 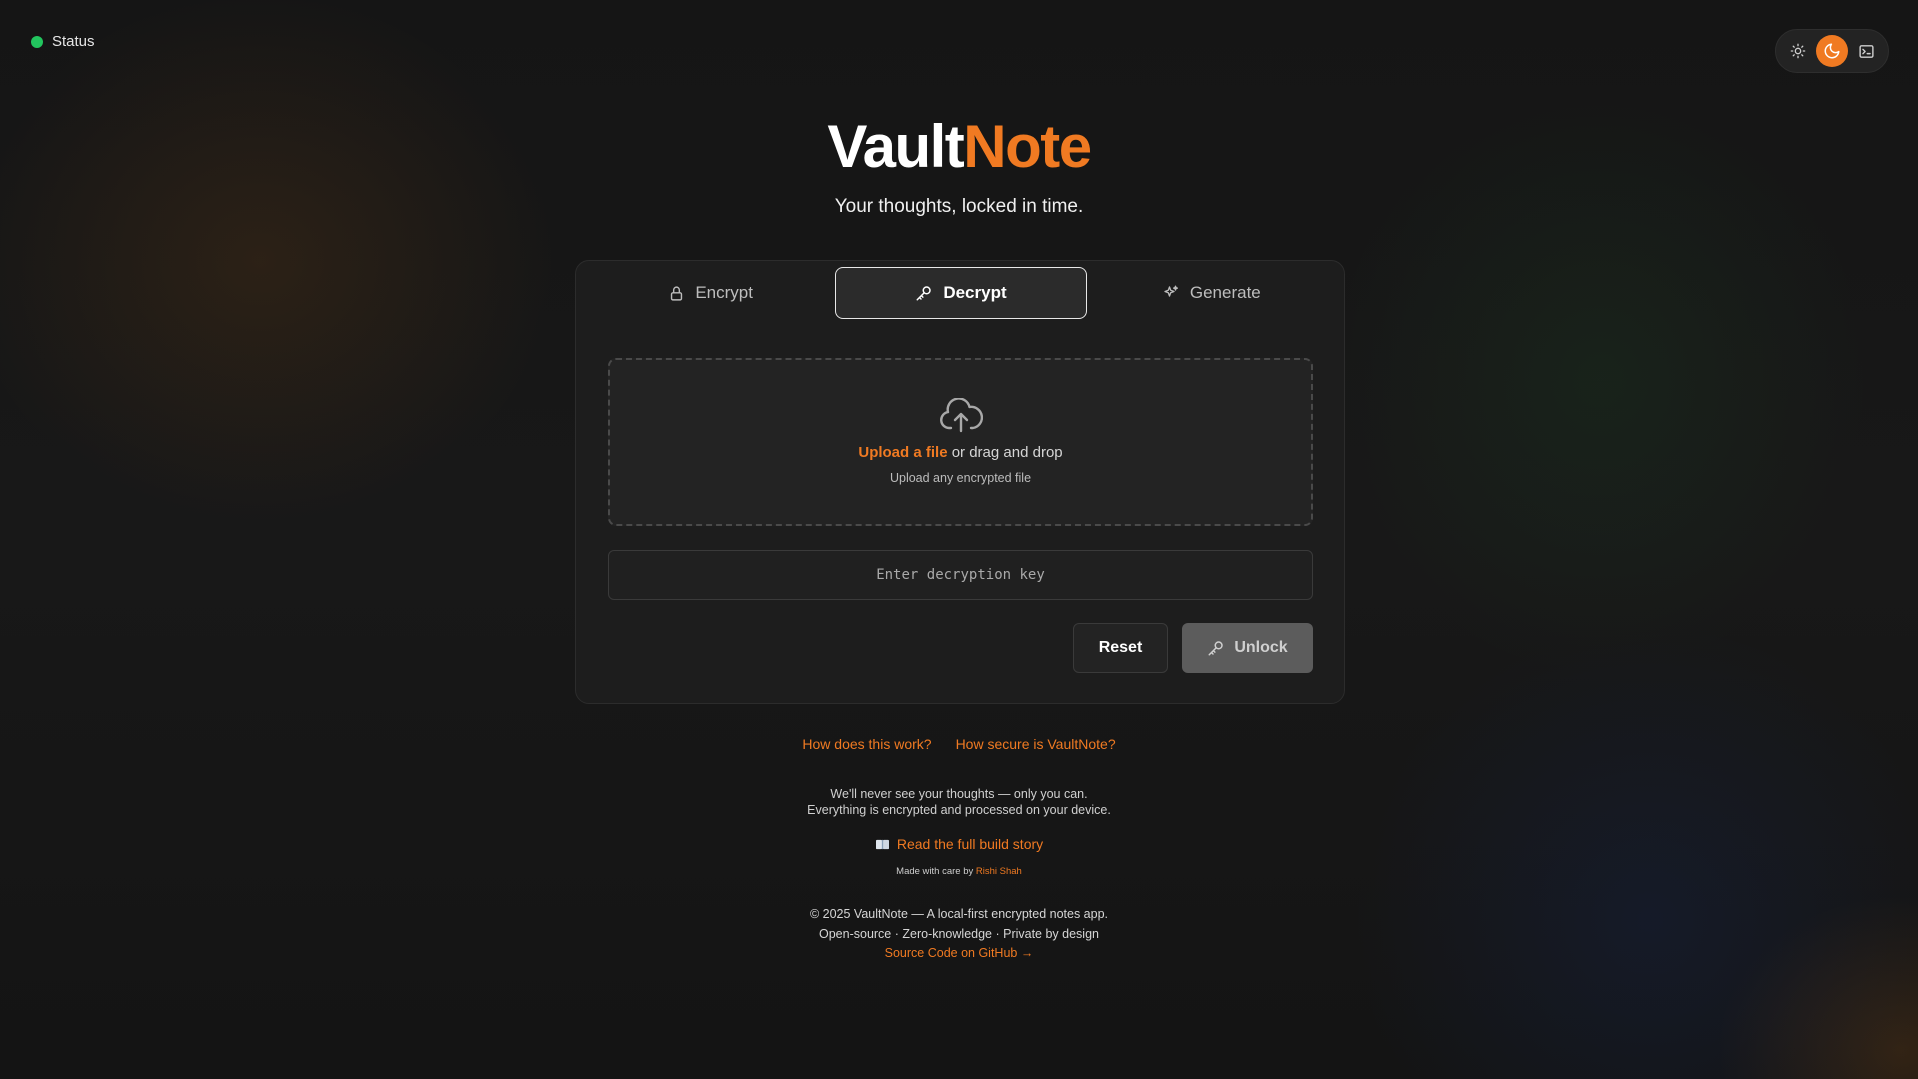 What do you see at coordinates (1171, 291) in the screenshot?
I see `sparkles-icon` at bounding box center [1171, 291].